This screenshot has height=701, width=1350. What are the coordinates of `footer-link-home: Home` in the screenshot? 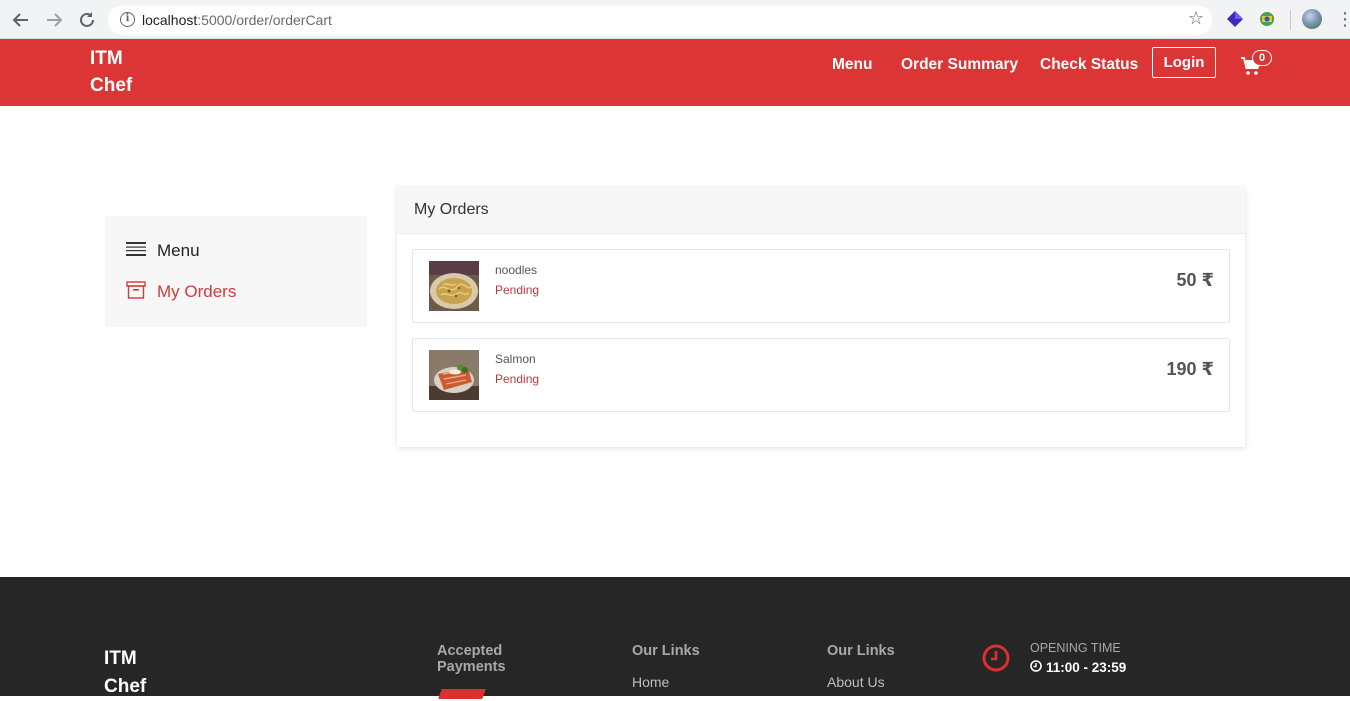 It's located at (650, 682).